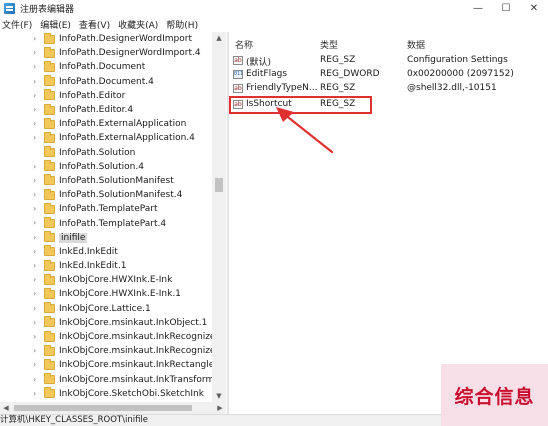  Describe the element at coordinates (103, 408) in the screenshot. I see `horizontal-scroll-thumb` at that location.